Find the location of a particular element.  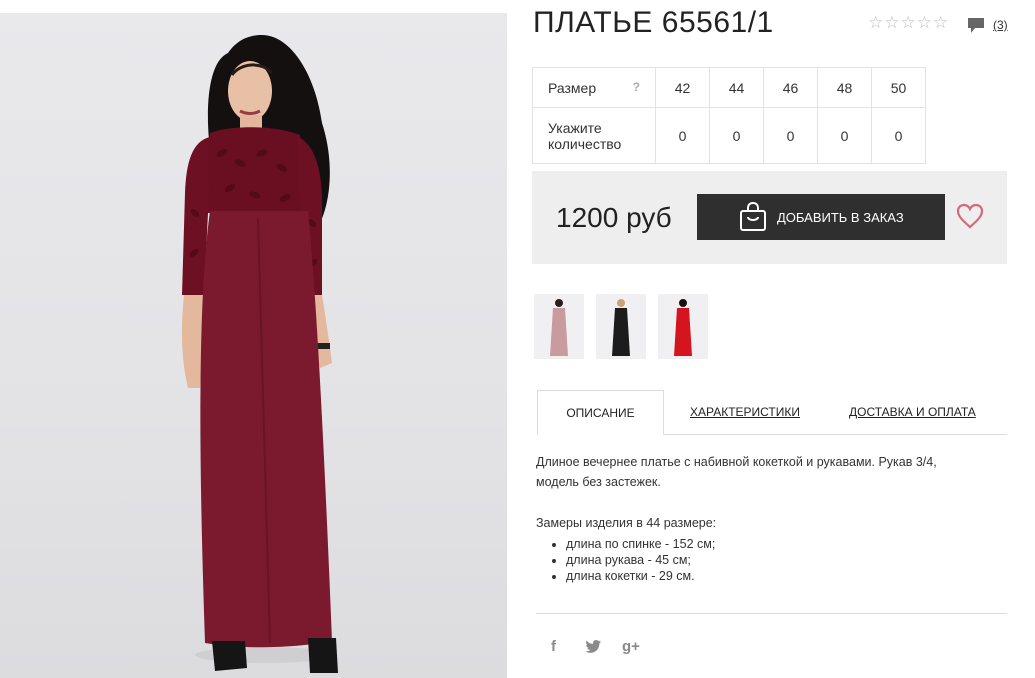

size-option: 50 is located at coordinates (898, 87).